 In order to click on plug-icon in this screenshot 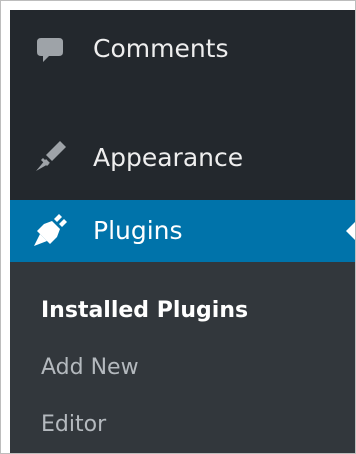, I will do `click(50, 231)`.